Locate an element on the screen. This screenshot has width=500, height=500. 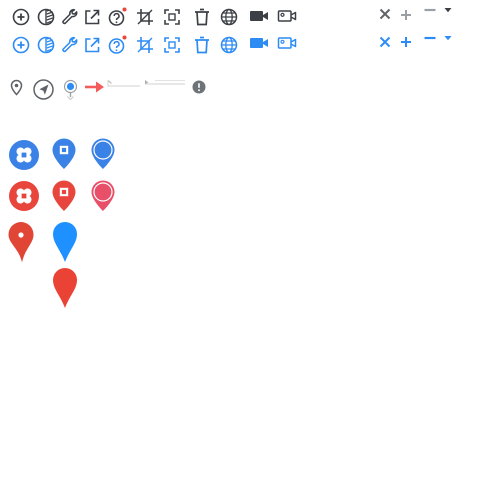
window-controls-blue is located at coordinates (415, 42).